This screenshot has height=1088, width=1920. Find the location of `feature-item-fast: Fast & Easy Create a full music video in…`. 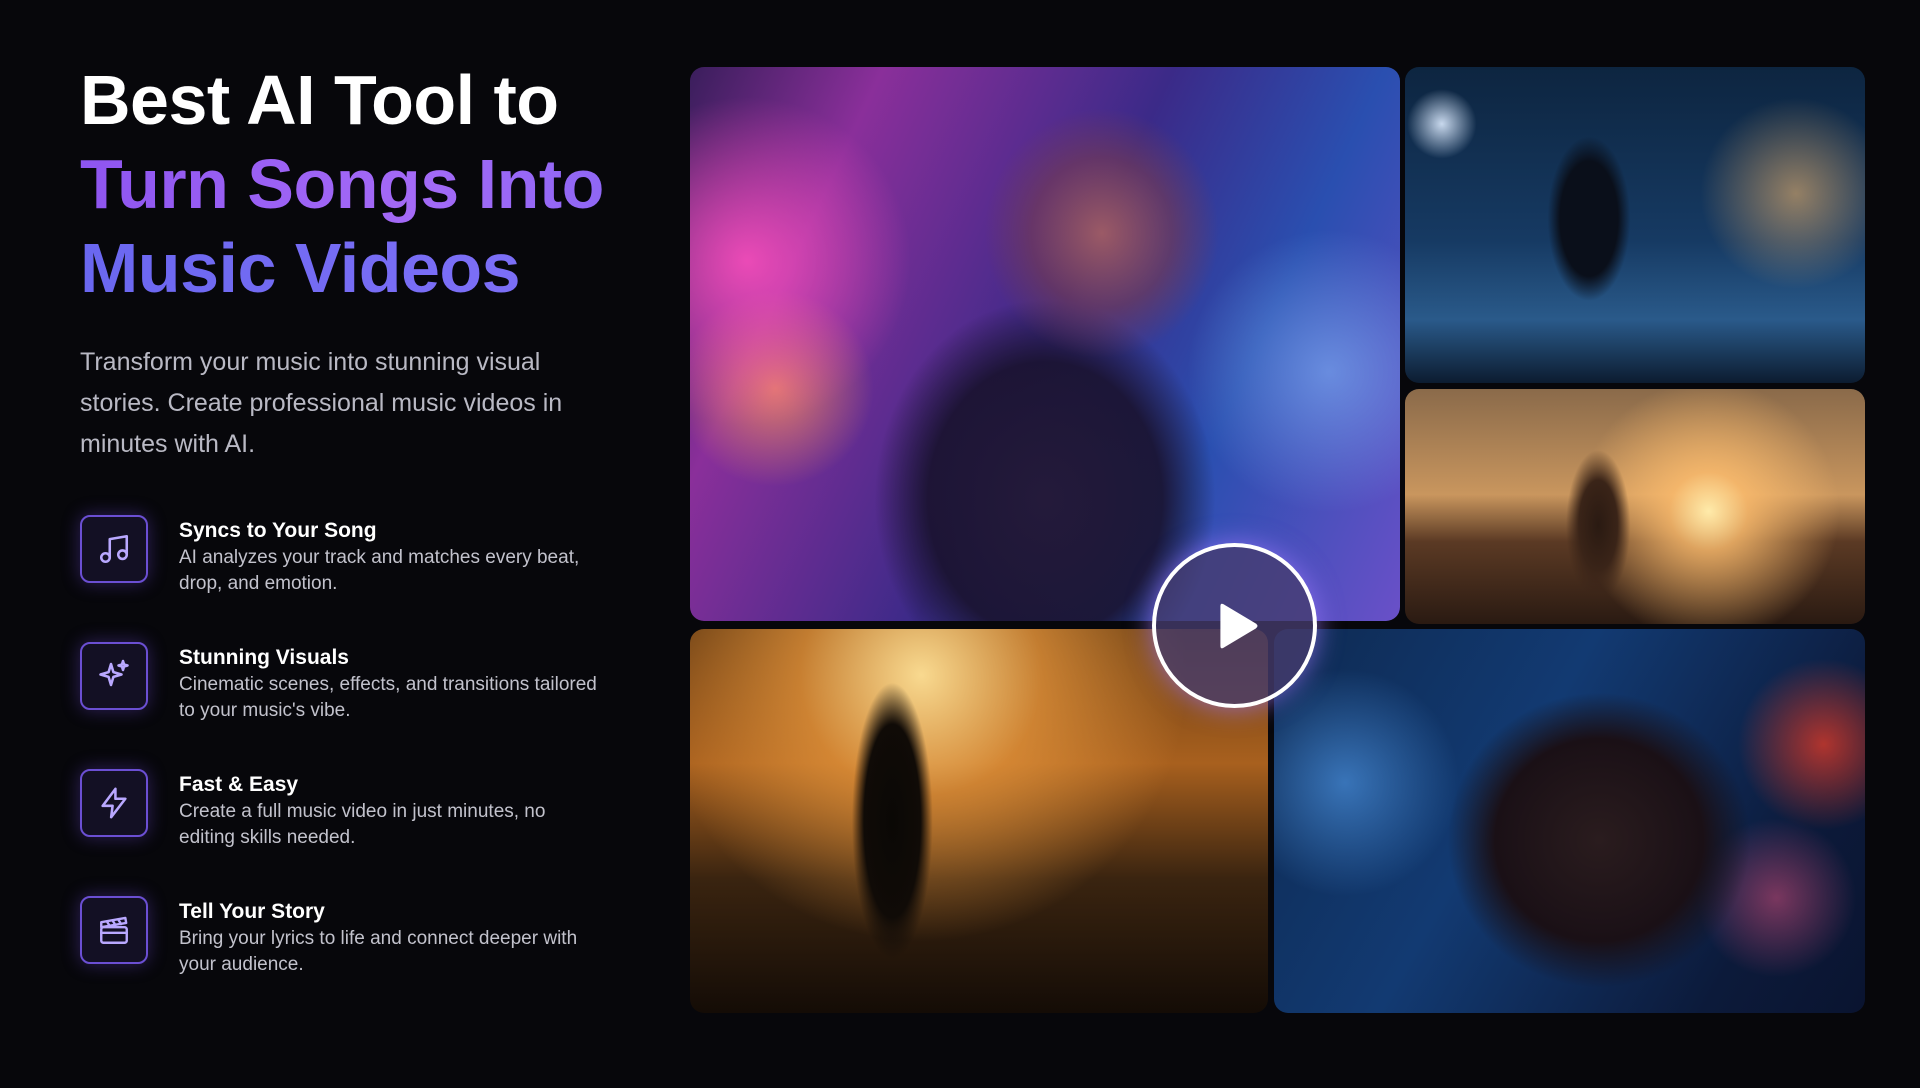

feature-item-fast: Fast & Easy Create a full music video in… is located at coordinates (360, 832).